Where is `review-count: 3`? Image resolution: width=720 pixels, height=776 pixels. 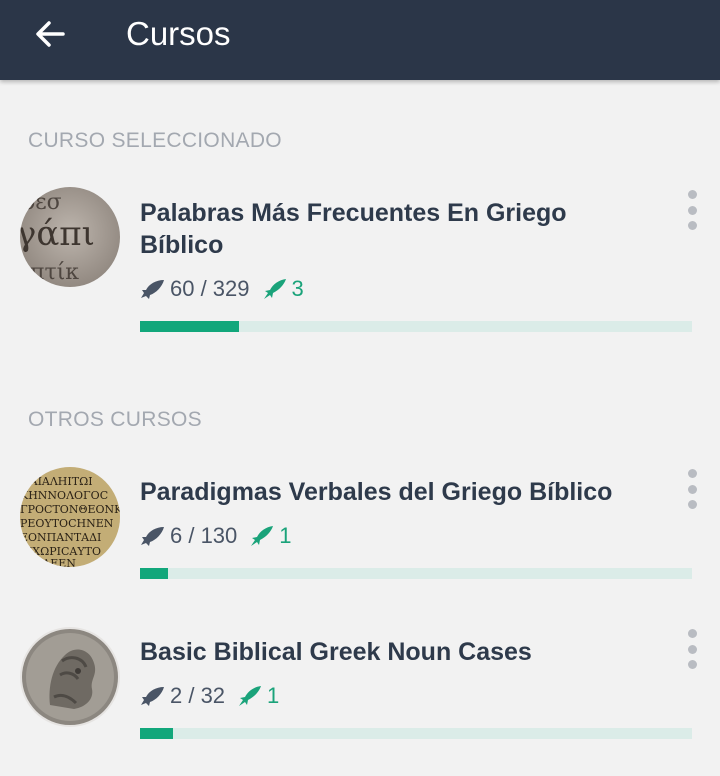
review-count: 3 is located at coordinates (297, 288).